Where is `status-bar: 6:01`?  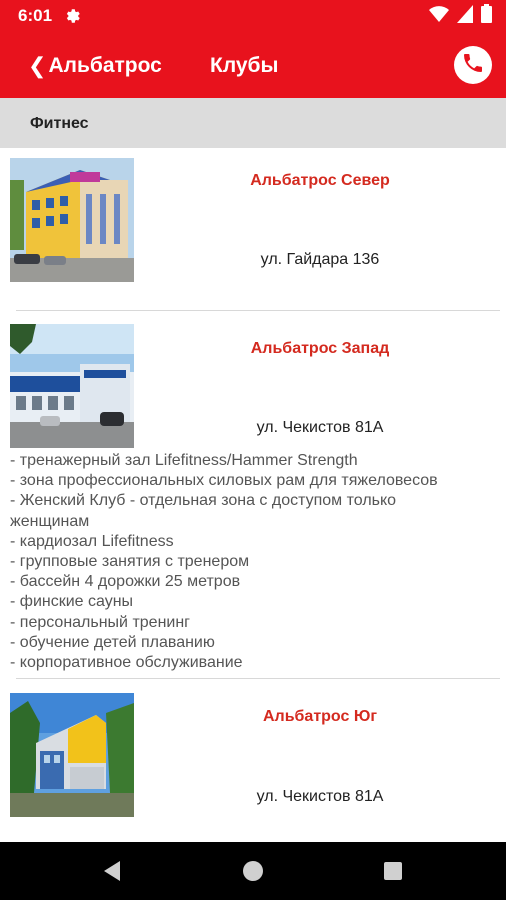 status-bar: 6:01 is located at coordinates (253, 16).